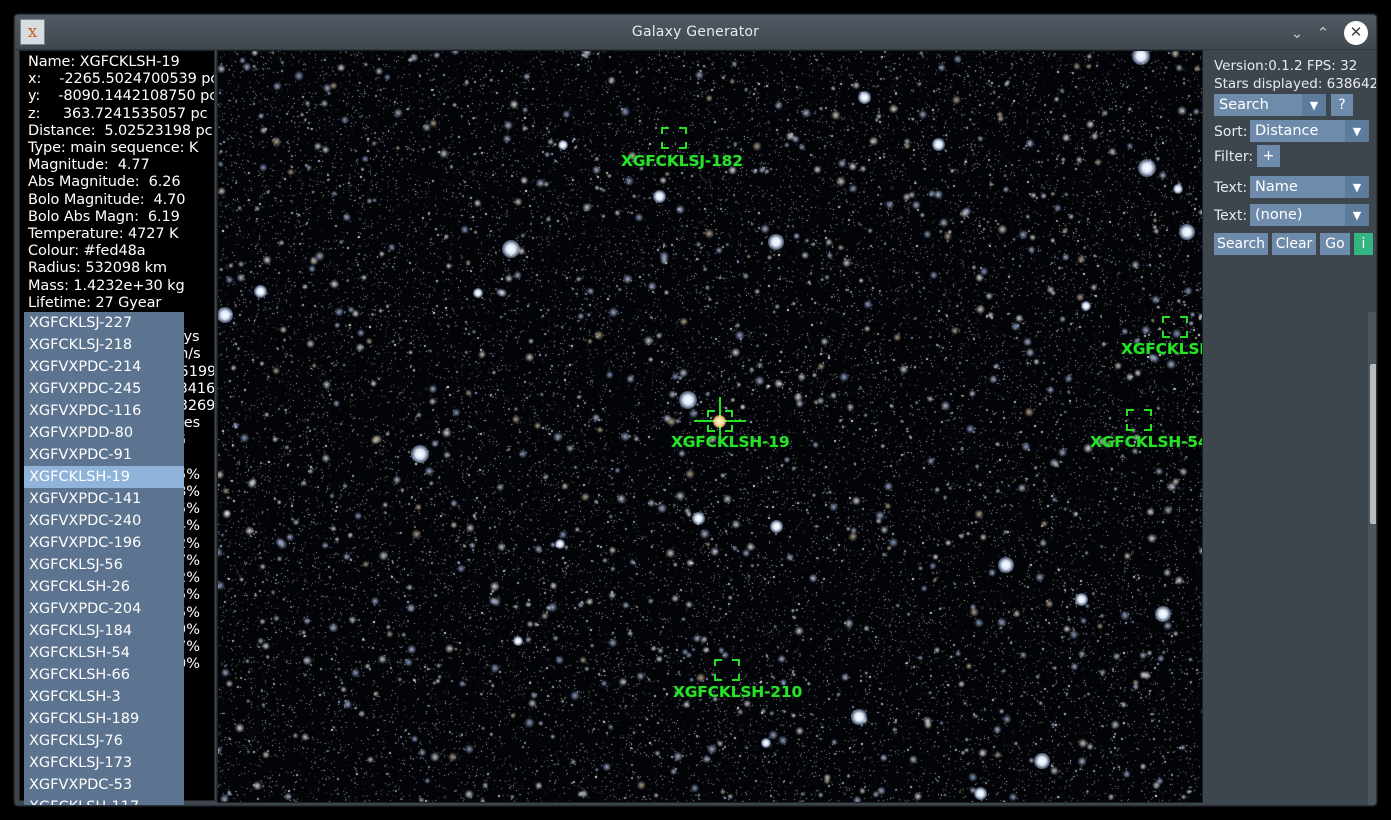 This screenshot has width=1391, height=820. I want to click on text2-value: (none), so click(1279, 215).